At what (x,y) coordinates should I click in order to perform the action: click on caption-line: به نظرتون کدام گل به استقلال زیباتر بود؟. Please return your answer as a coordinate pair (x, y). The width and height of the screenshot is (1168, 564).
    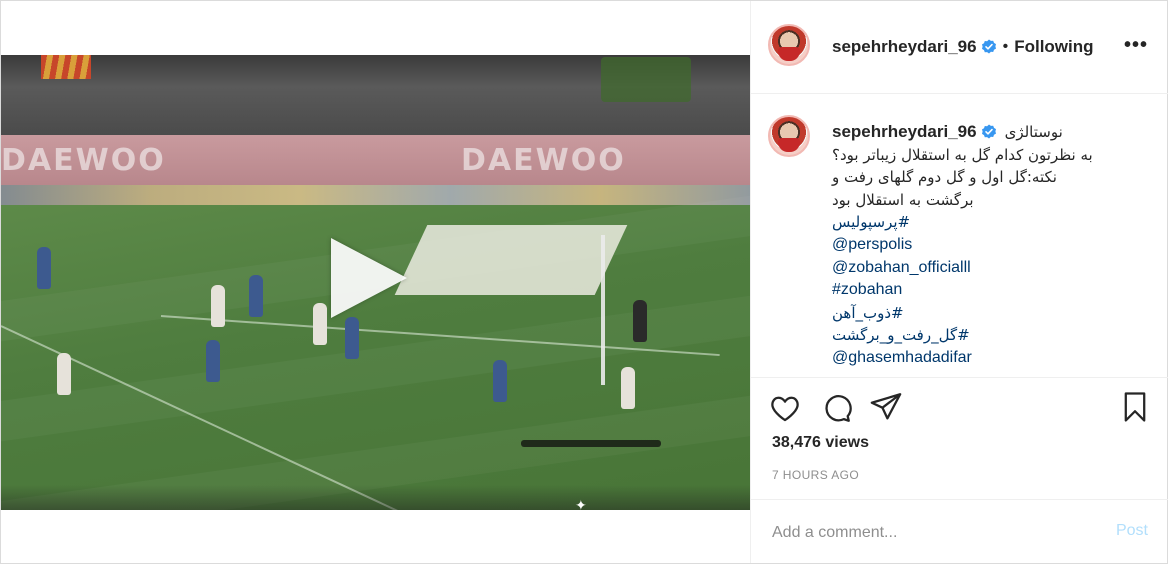
    Looking at the image, I should click on (962, 154).